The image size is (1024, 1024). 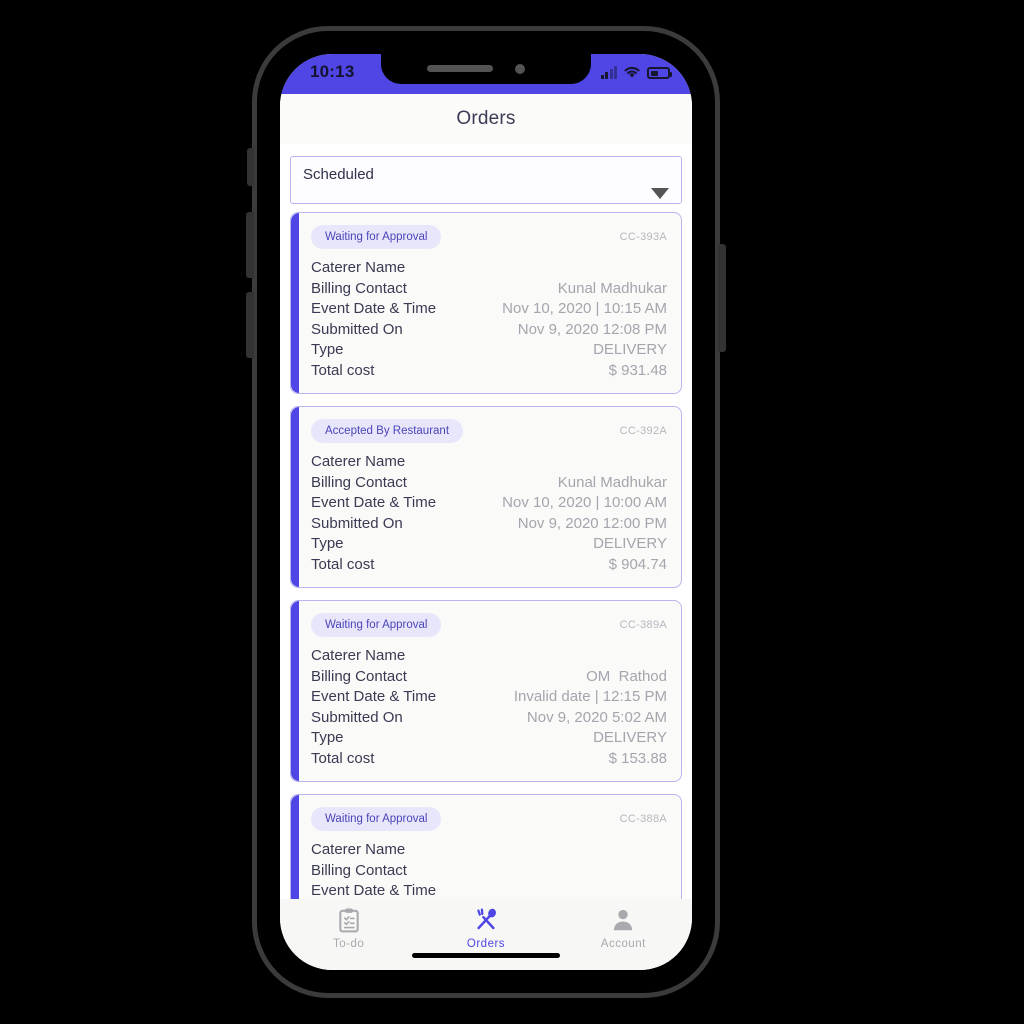 What do you see at coordinates (584, 308) in the screenshot?
I see `row-value: Nov 10, 2020 | 10:15 AM` at bounding box center [584, 308].